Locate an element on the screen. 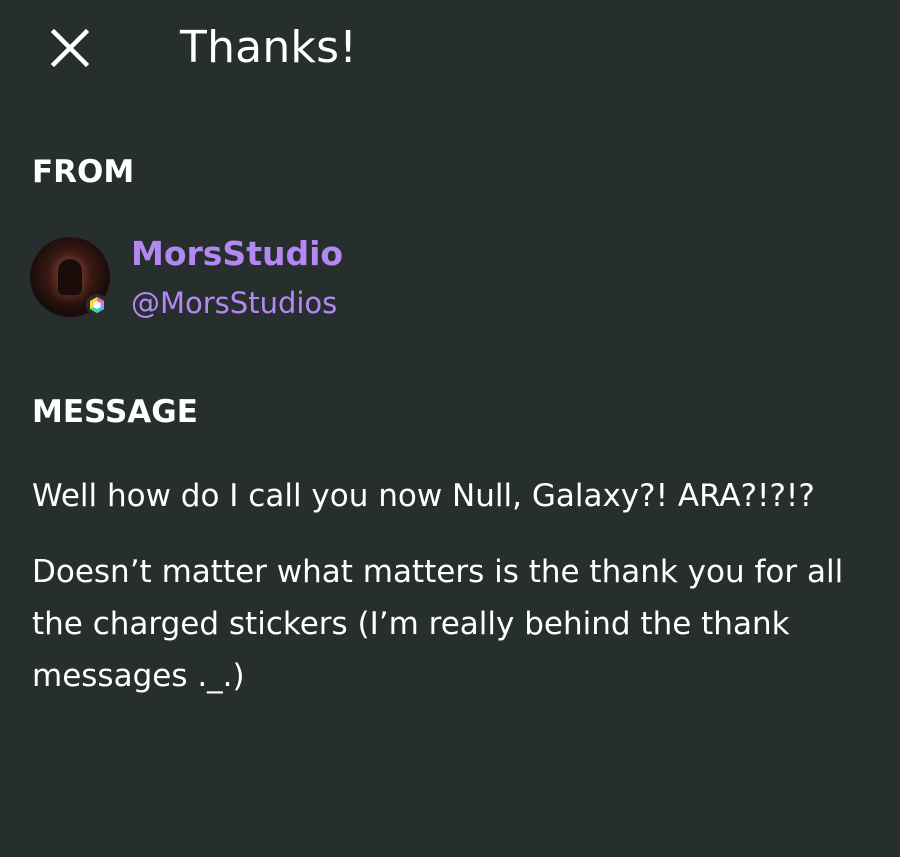  close-button is located at coordinates (70, 48).